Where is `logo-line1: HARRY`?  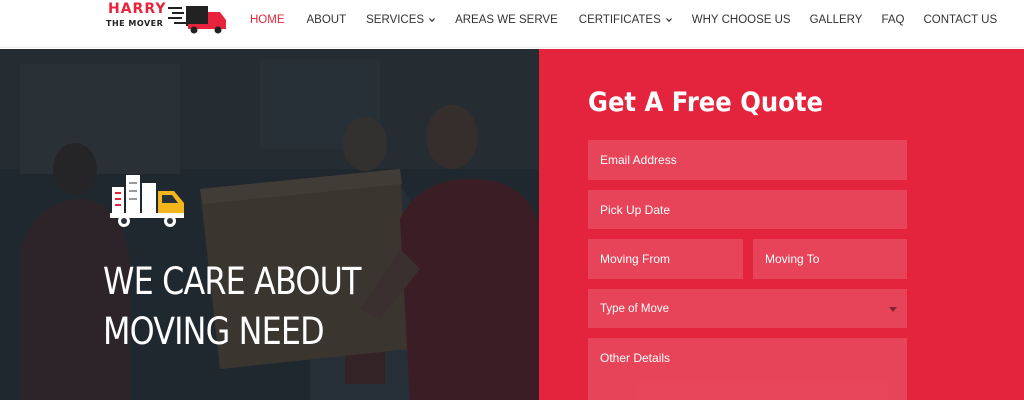 logo-line1: HARRY is located at coordinates (137, 9).